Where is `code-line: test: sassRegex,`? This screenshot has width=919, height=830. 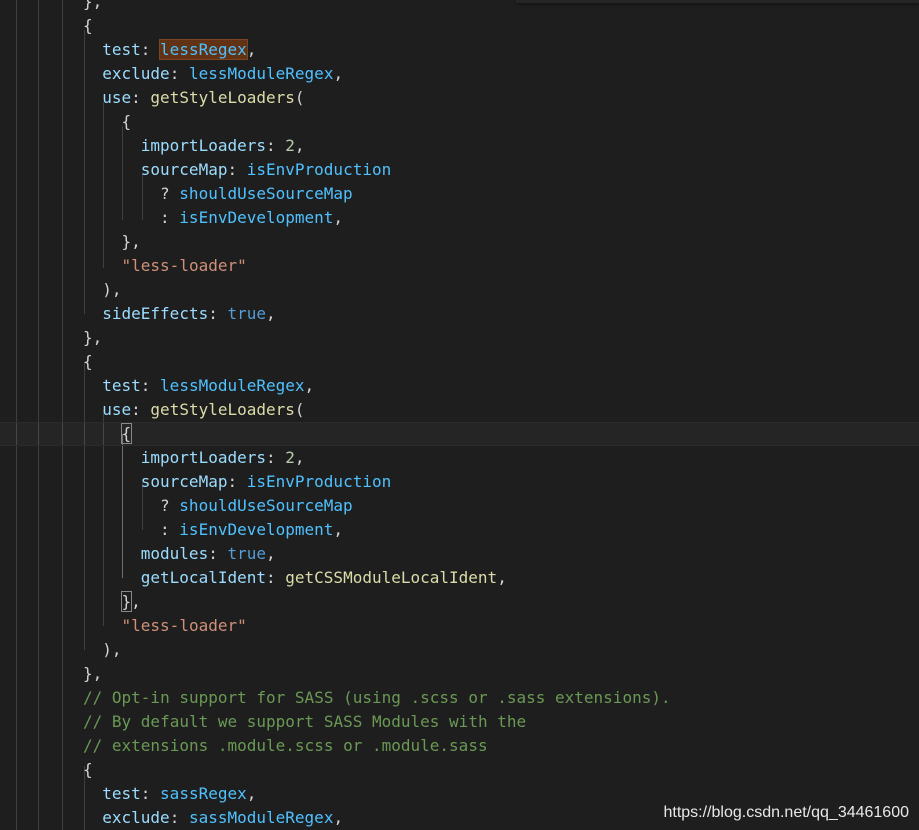 code-line: test: sassRegex, is located at coordinates (459, 794).